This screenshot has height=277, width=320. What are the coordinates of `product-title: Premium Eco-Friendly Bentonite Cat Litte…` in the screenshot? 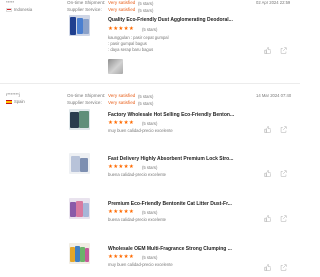 It's located at (170, 204).